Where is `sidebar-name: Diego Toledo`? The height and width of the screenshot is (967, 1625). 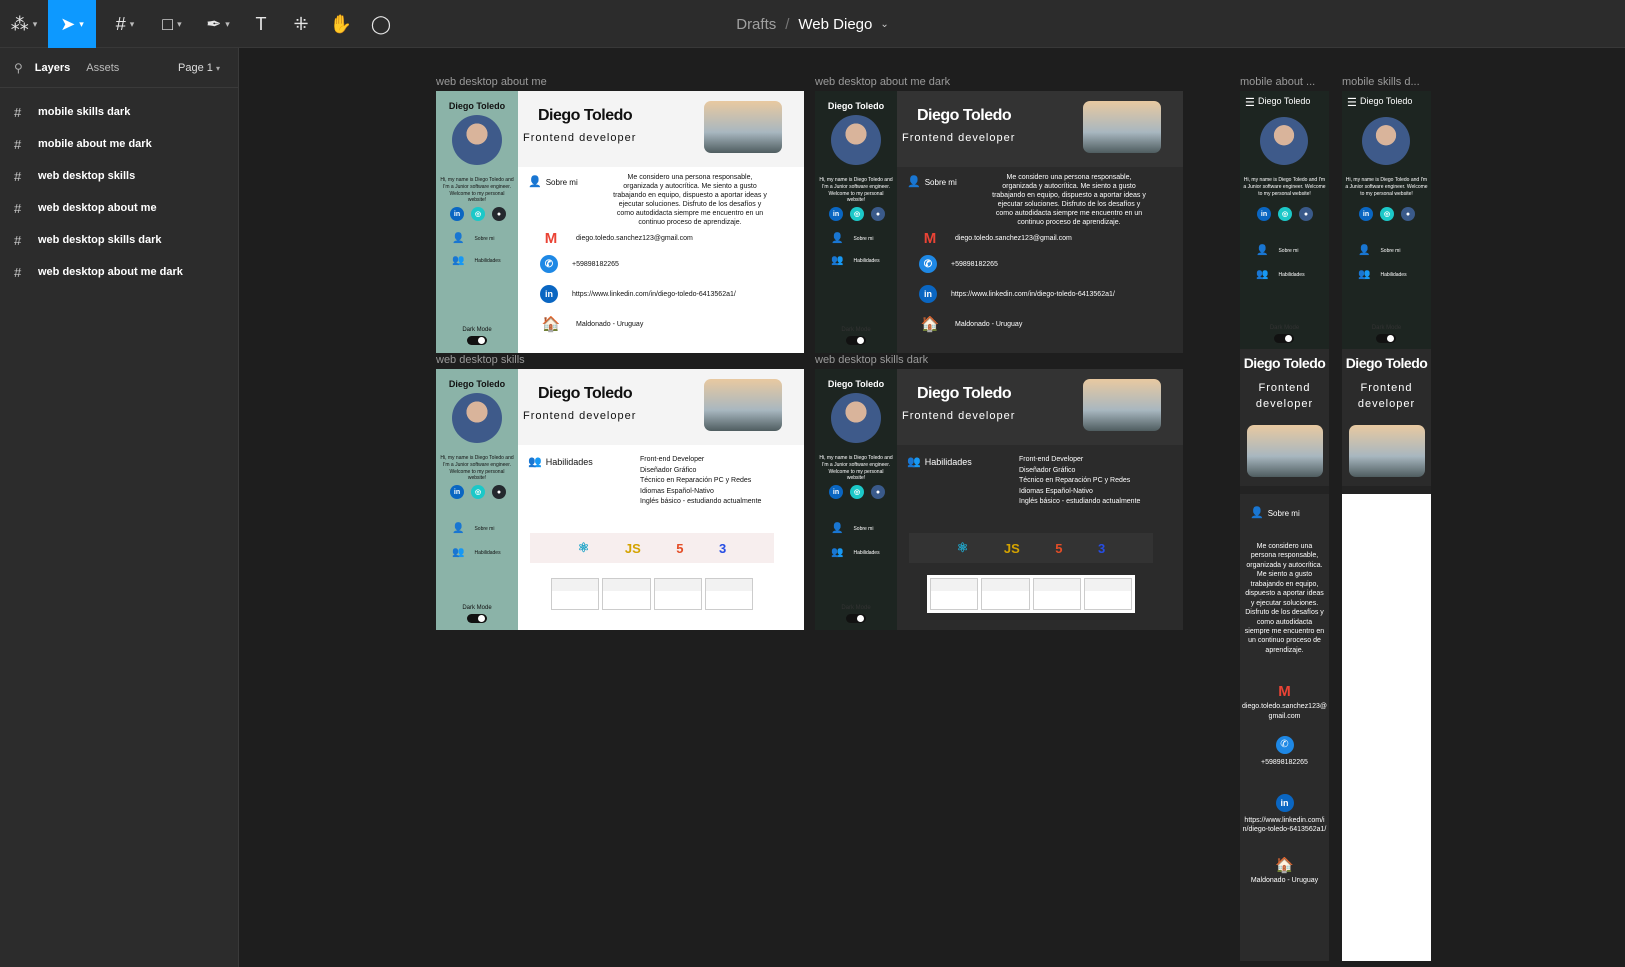
sidebar-name: Diego Toledo is located at coordinates (856, 106).